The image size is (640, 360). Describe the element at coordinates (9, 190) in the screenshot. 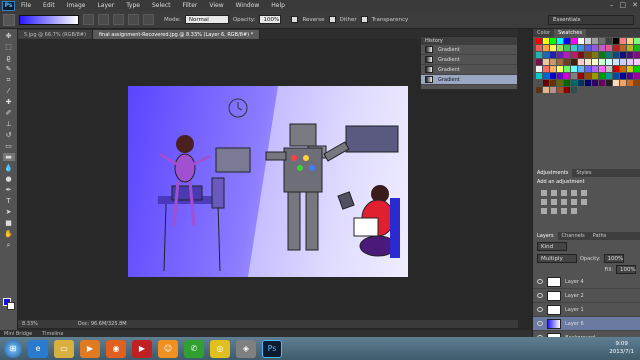

I see `pen-tool-icon: ✒` at that location.